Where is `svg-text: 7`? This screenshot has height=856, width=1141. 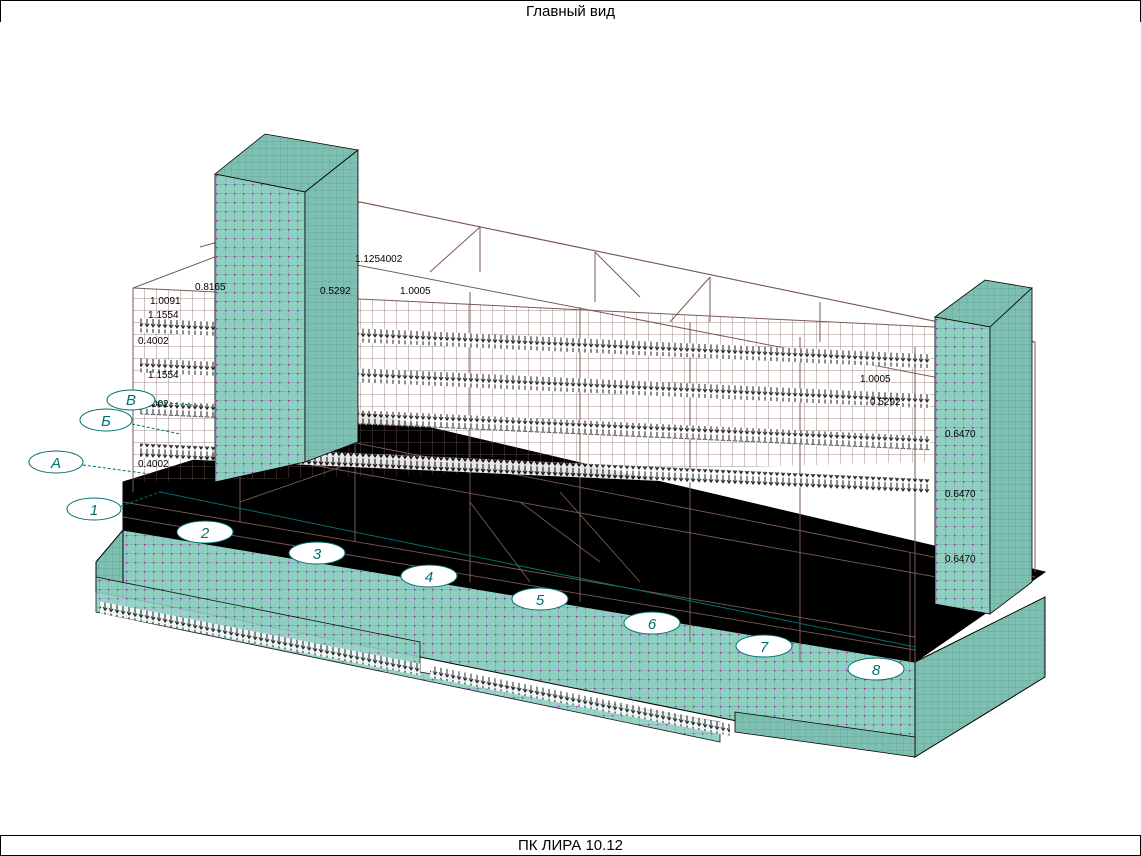 svg-text: 7 is located at coordinates (764, 647).